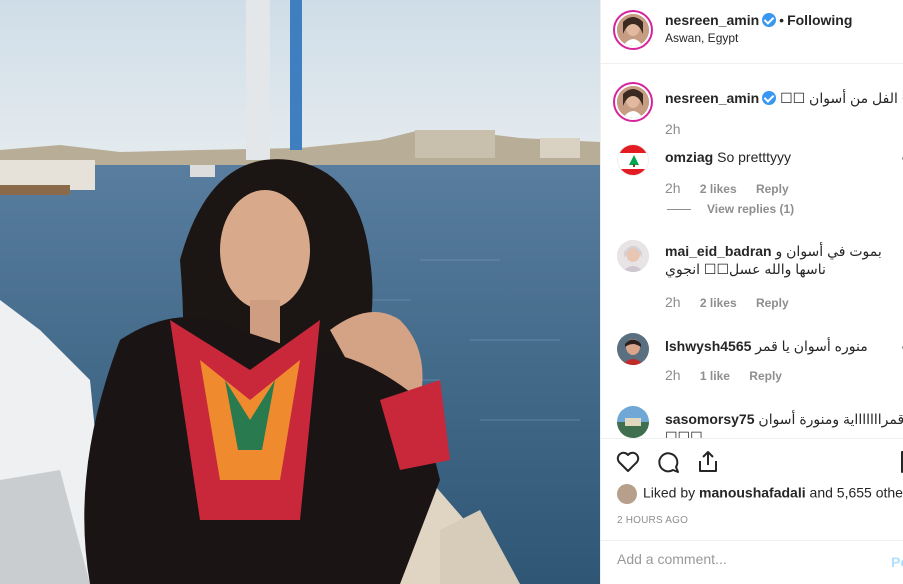  I want to click on view-replies-button: View replies (1), so click(730, 209).